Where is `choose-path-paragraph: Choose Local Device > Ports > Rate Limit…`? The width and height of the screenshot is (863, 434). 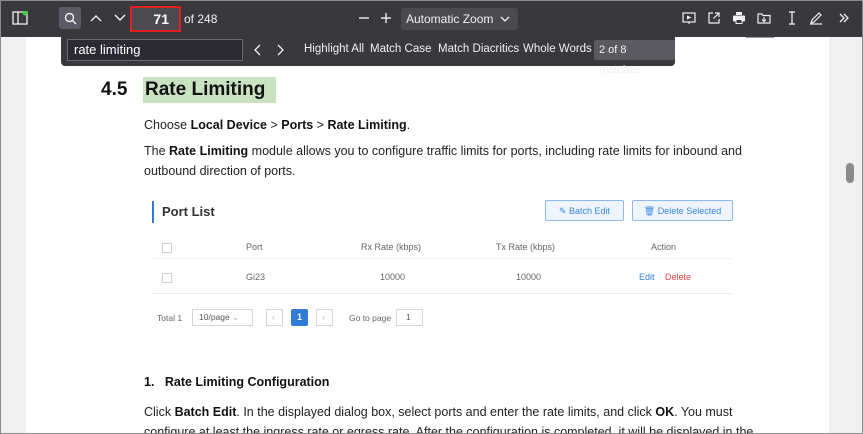
choose-path-paragraph: Choose Local Device > Ports > Rate Limit… is located at coordinates (277, 125).